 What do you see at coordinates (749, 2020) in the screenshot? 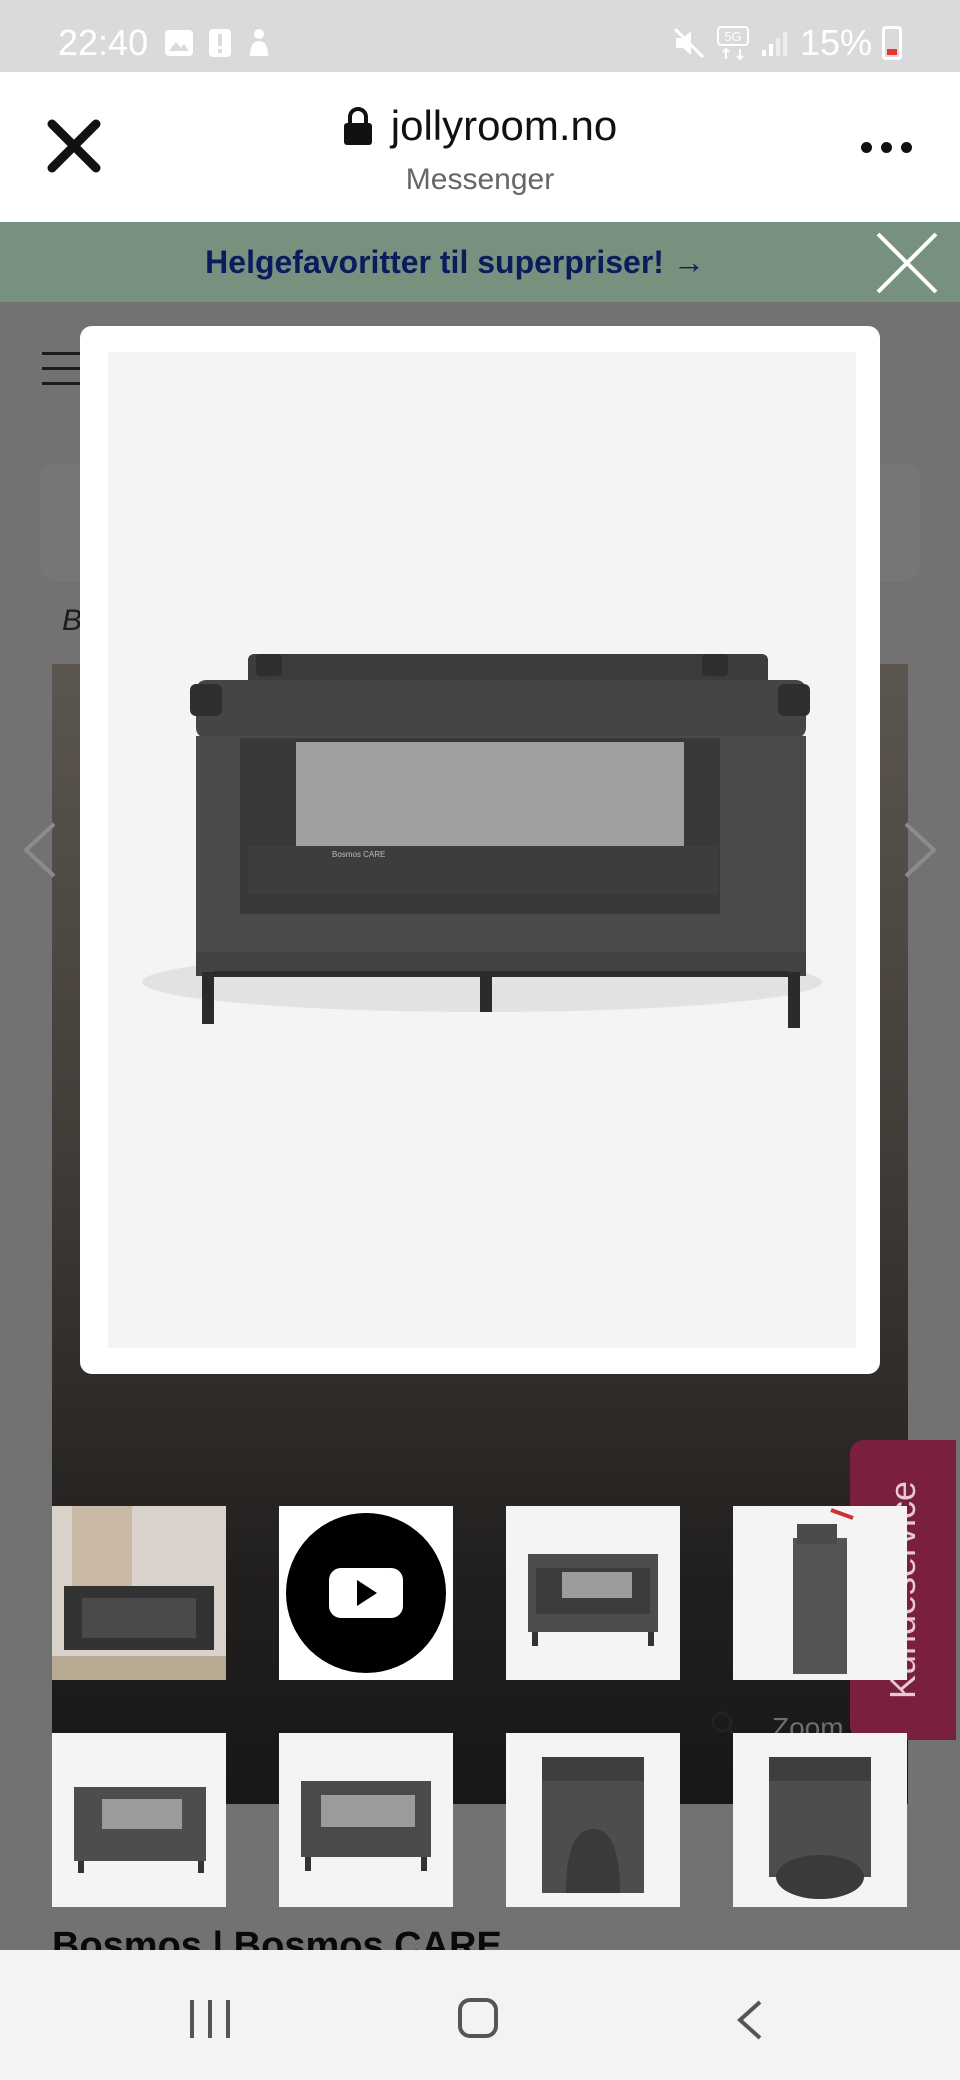
I see `back-icon` at bounding box center [749, 2020].